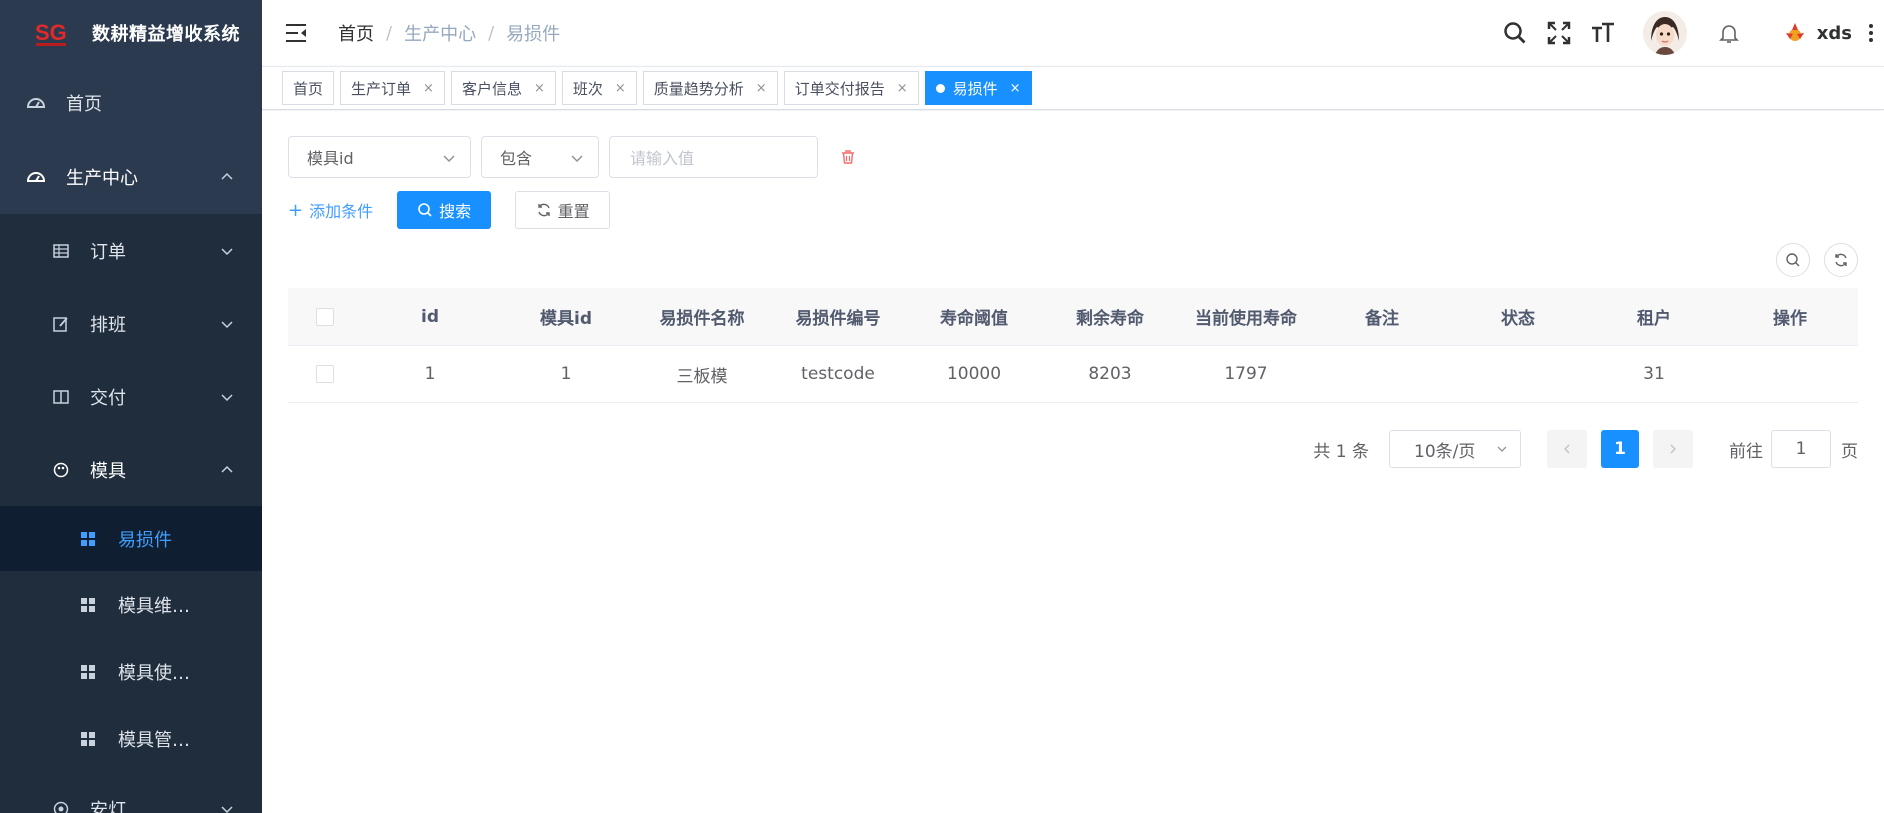 Image resolution: width=1884 pixels, height=813 pixels. I want to click on table-row: 1 1 三板模 testcode 10000 8203 1797 31, so click(1073, 374).